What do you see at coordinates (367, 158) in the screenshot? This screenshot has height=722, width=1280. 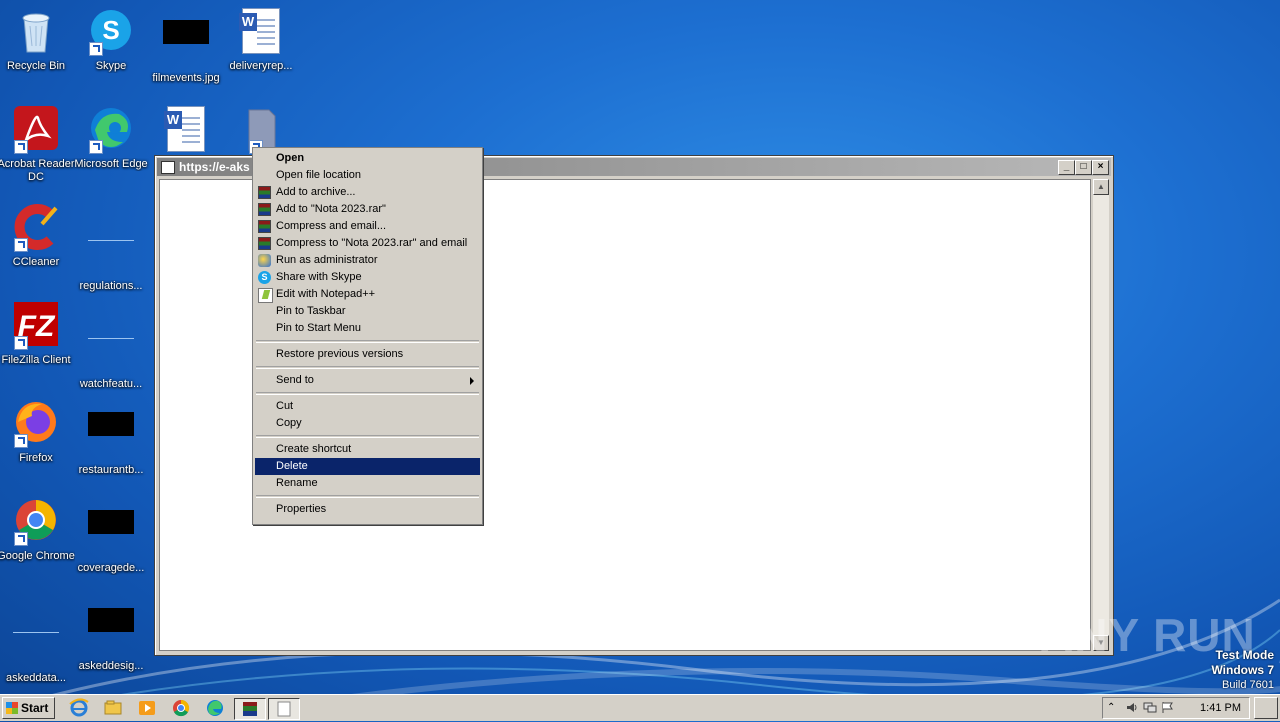 I see `menu-item-open: Open` at bounding box center [367, 158].